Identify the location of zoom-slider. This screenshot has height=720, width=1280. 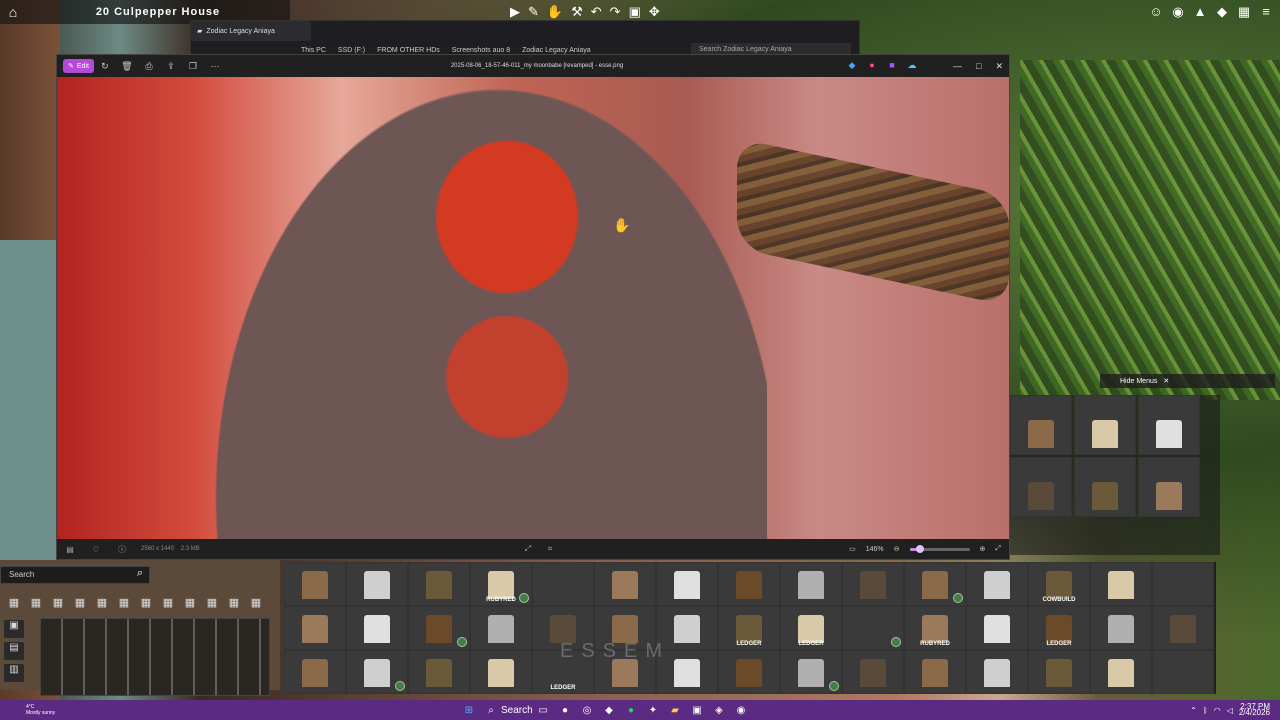
(939, 548).